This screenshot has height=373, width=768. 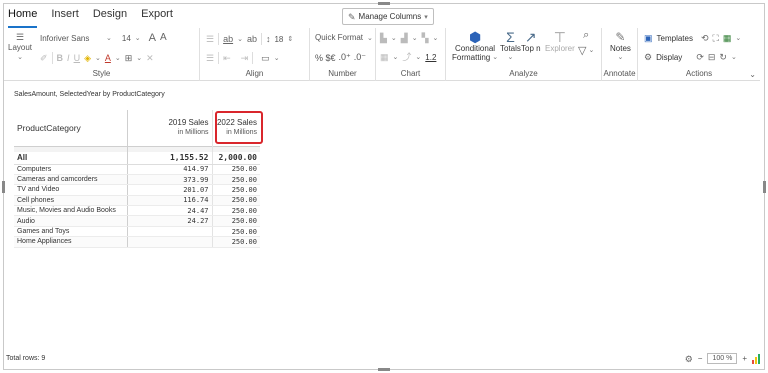 What do you see at coordinates (620, 45) in the screenshot?
I see `notes-button: ✎ Notes ⌄` at bounding box center [620, 45].